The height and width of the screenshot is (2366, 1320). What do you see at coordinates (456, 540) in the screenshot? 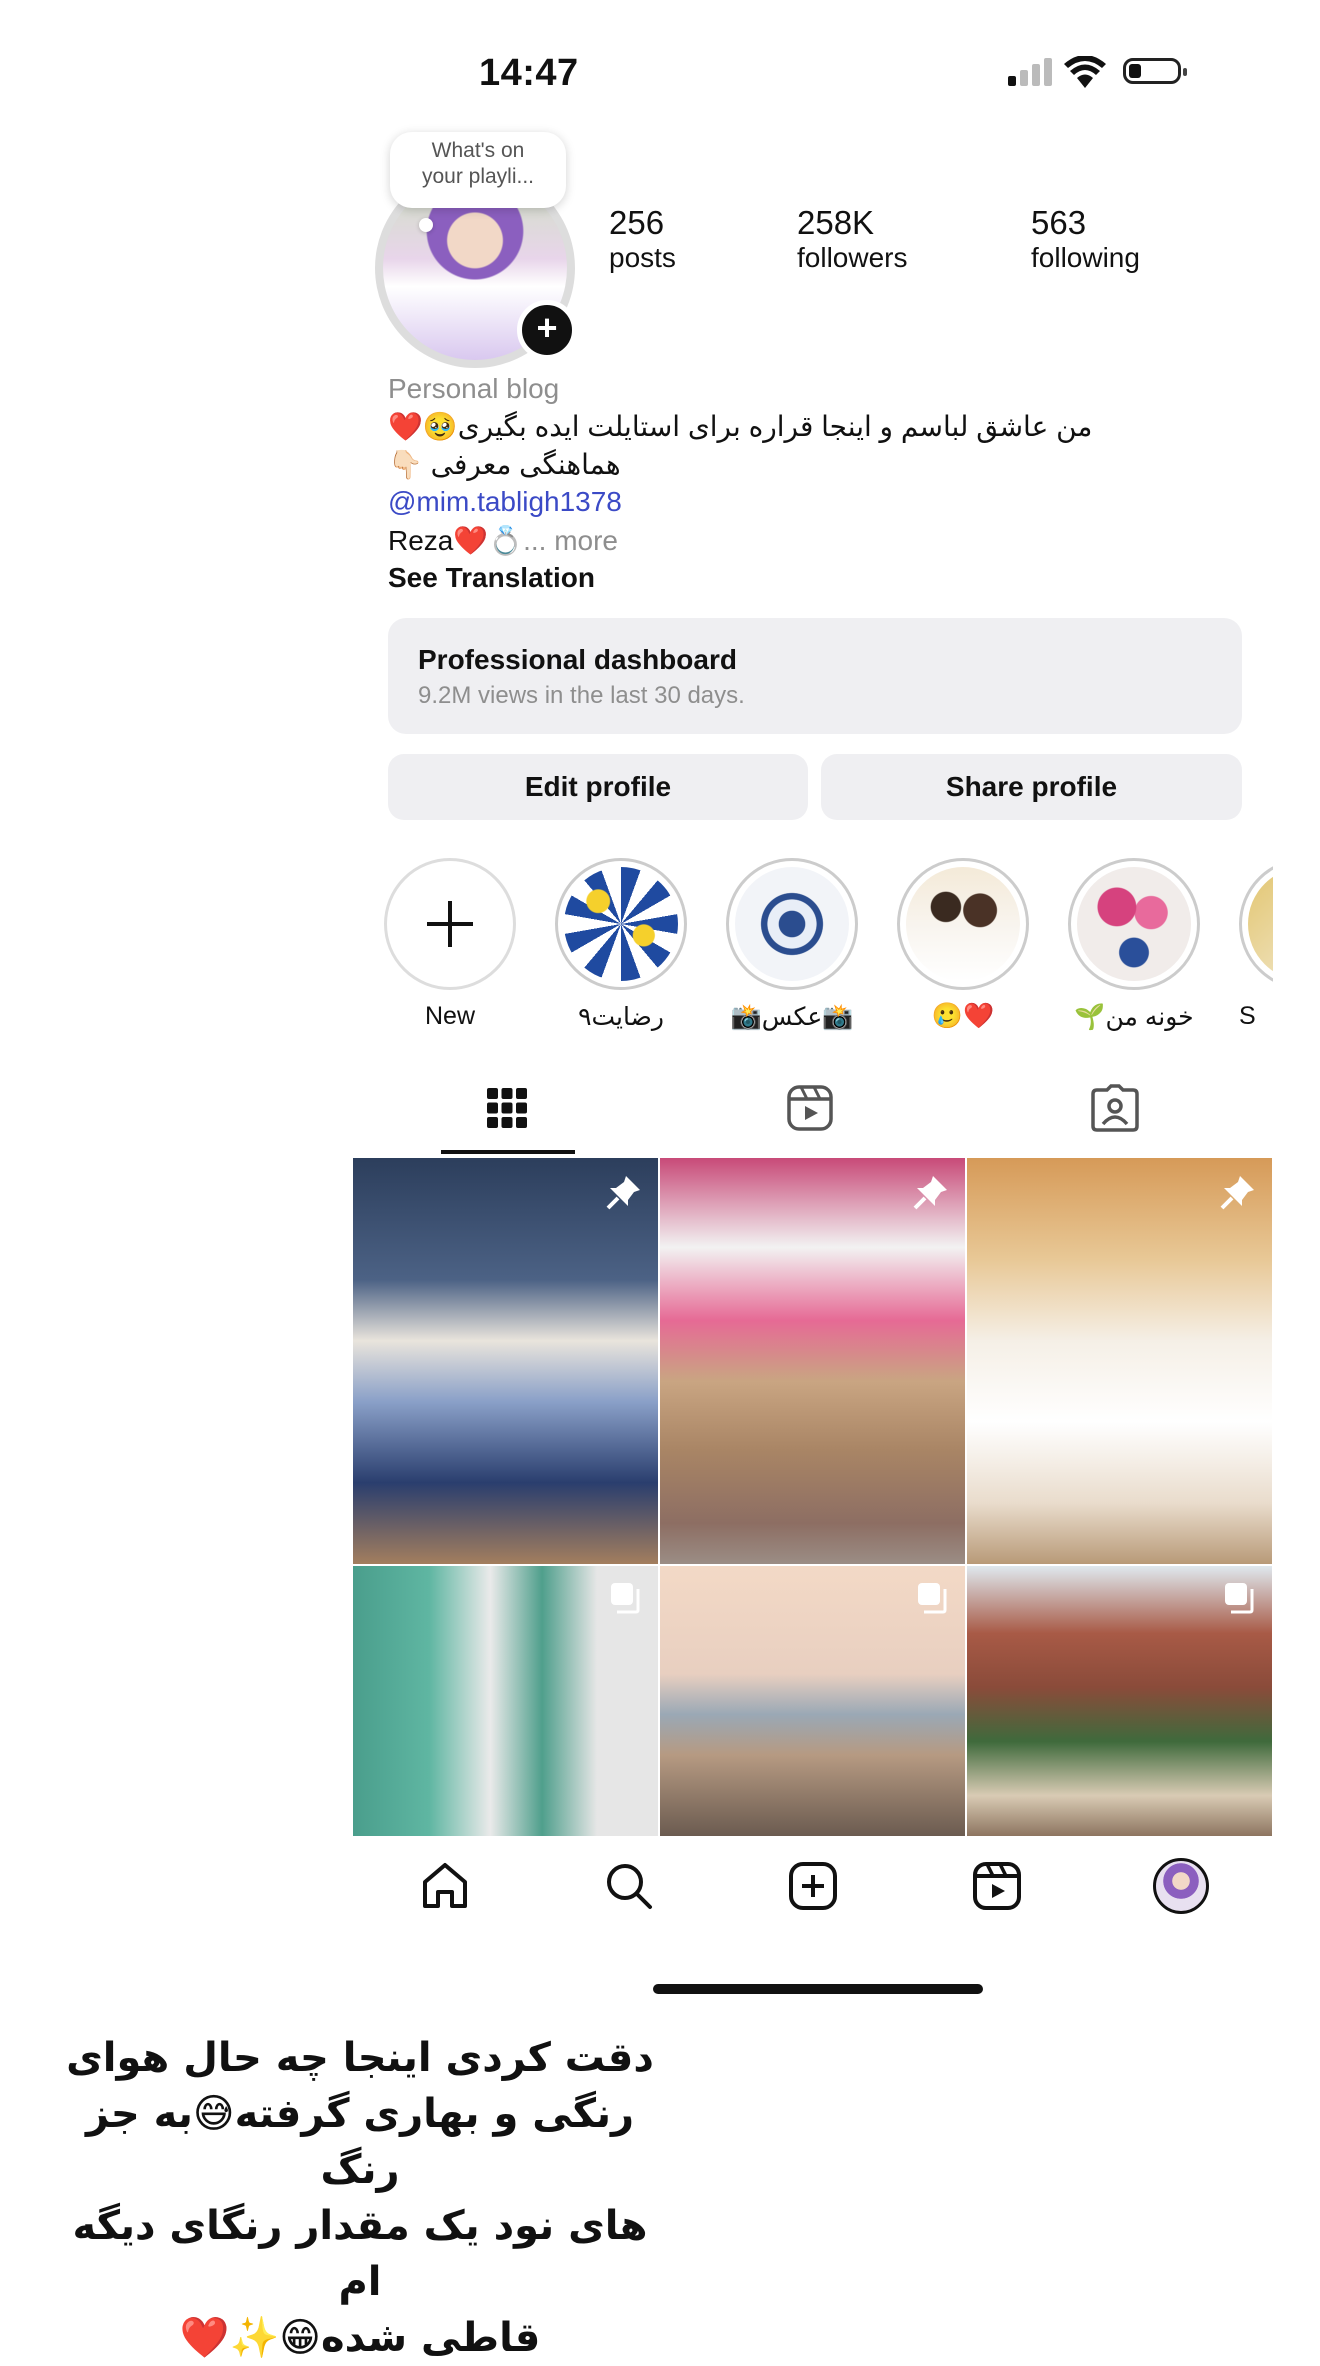
I see `bio-line-4-text: Reza❤️💍` at bounding box center [456, 540].